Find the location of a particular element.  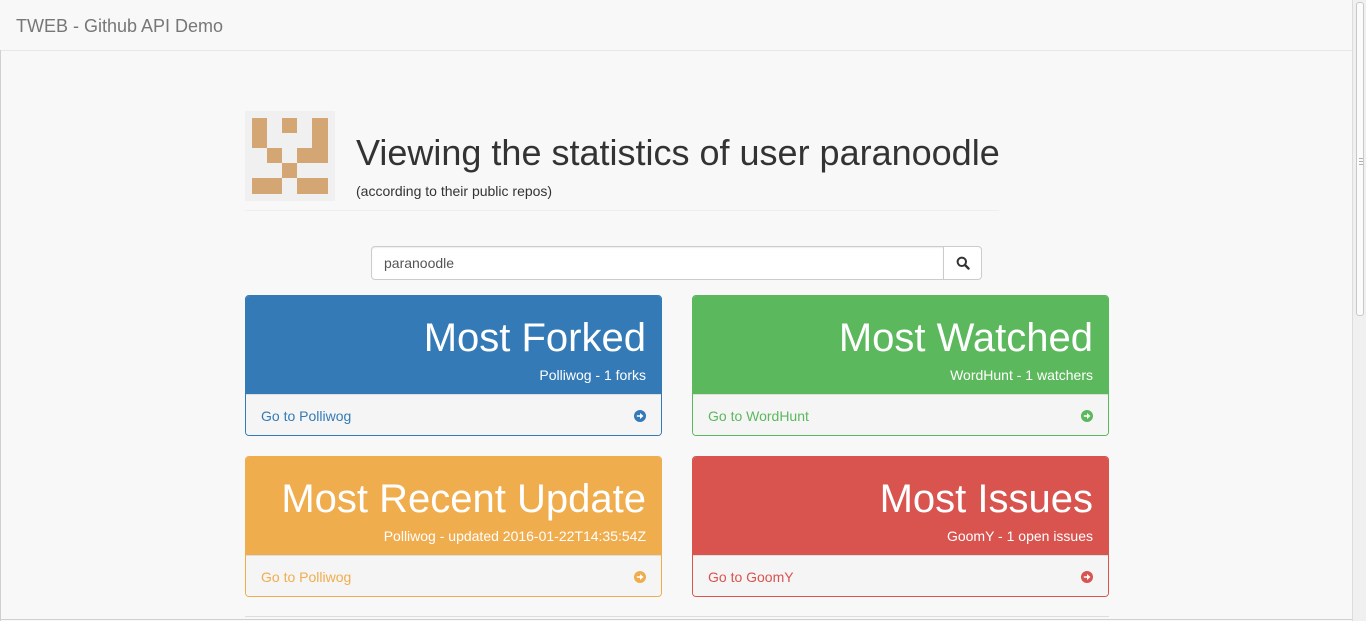

page-subtitle: (according to their public repos) is located at coordinates (454, 191).